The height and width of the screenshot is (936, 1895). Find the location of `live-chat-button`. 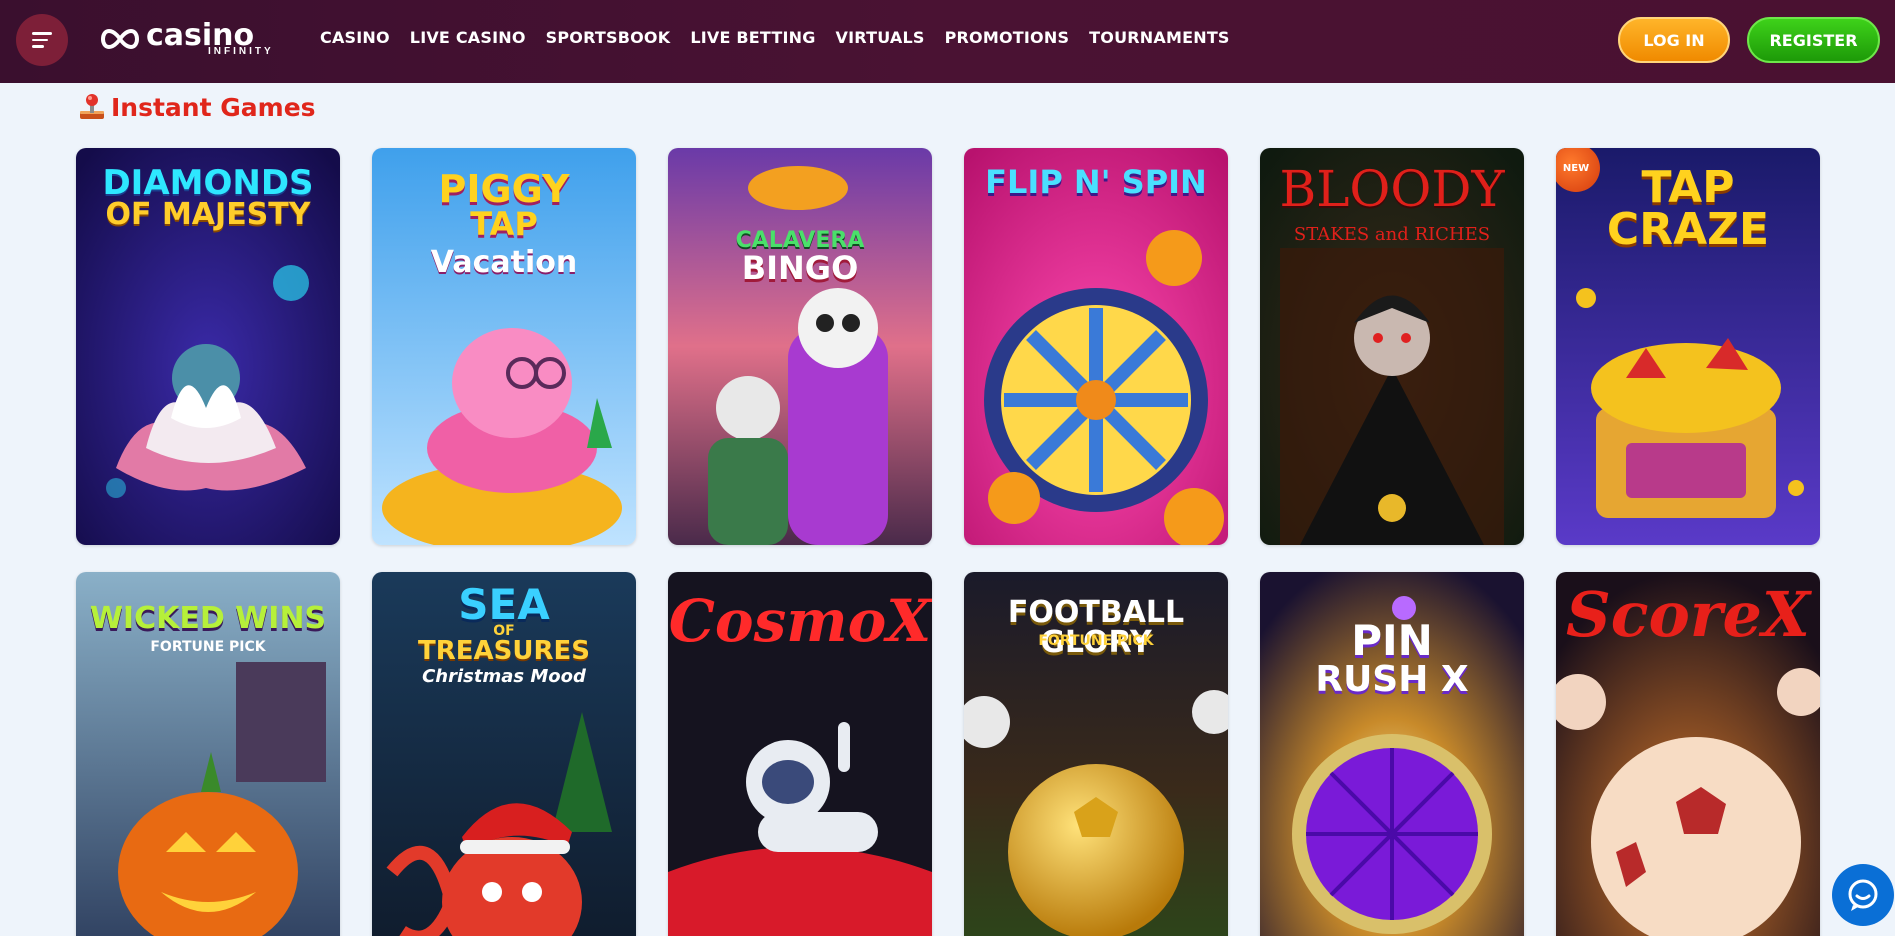

live-chat-button is located at coordinates (1863, 895).